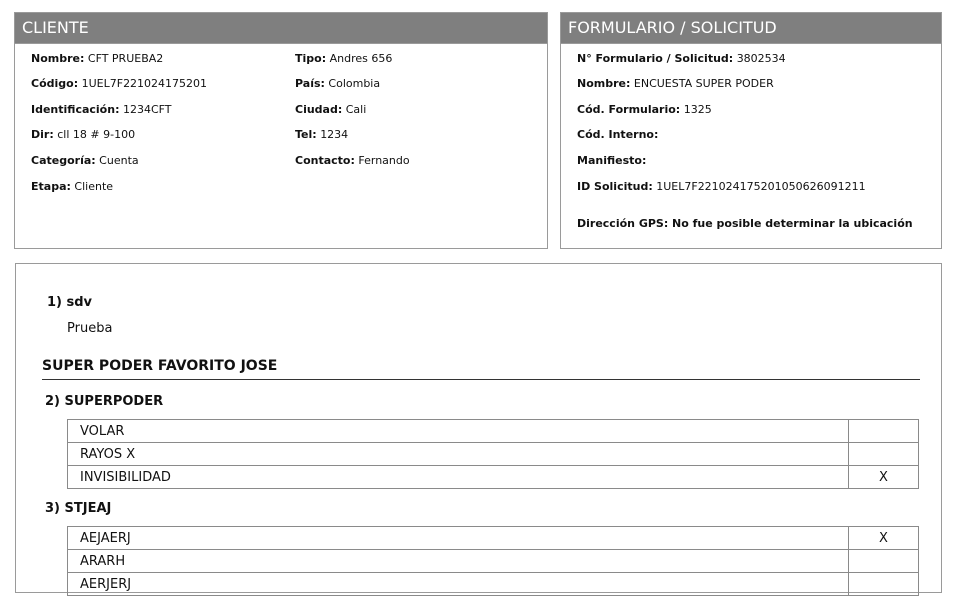 This screenshot has width=959, height=596. What do you see at coordinates (612, 160) in the screenshot?
I see `formulario-manifiesto: Manifiesto:` at bounding box center [612, 160].